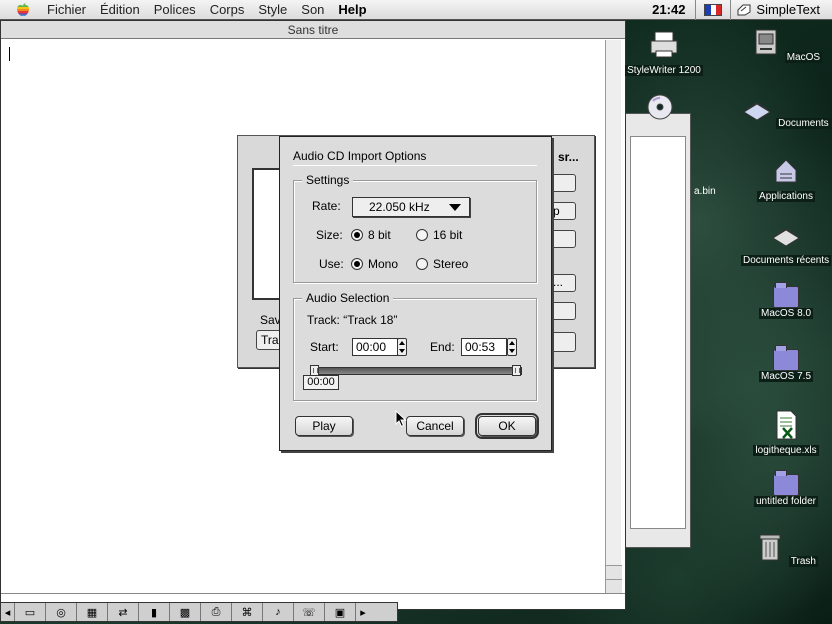 Image resolution: width=832 pixels, height=624 pixels. Describe the element at coordinates (357, 235) in the screenshot. I see `size-8bit-radio` at that location.